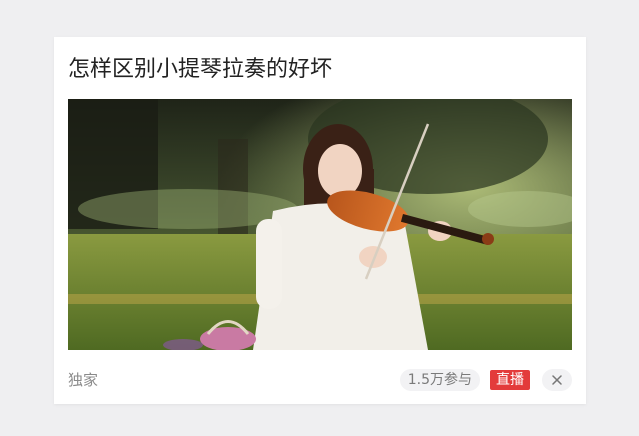 This screenshot has height=436, width=639. What do you see at coordinates (200, 70) in the screenshot?
I see `article-title: 怎样区别小提琴拉奏的好坏` at bounding box center [200, 70].